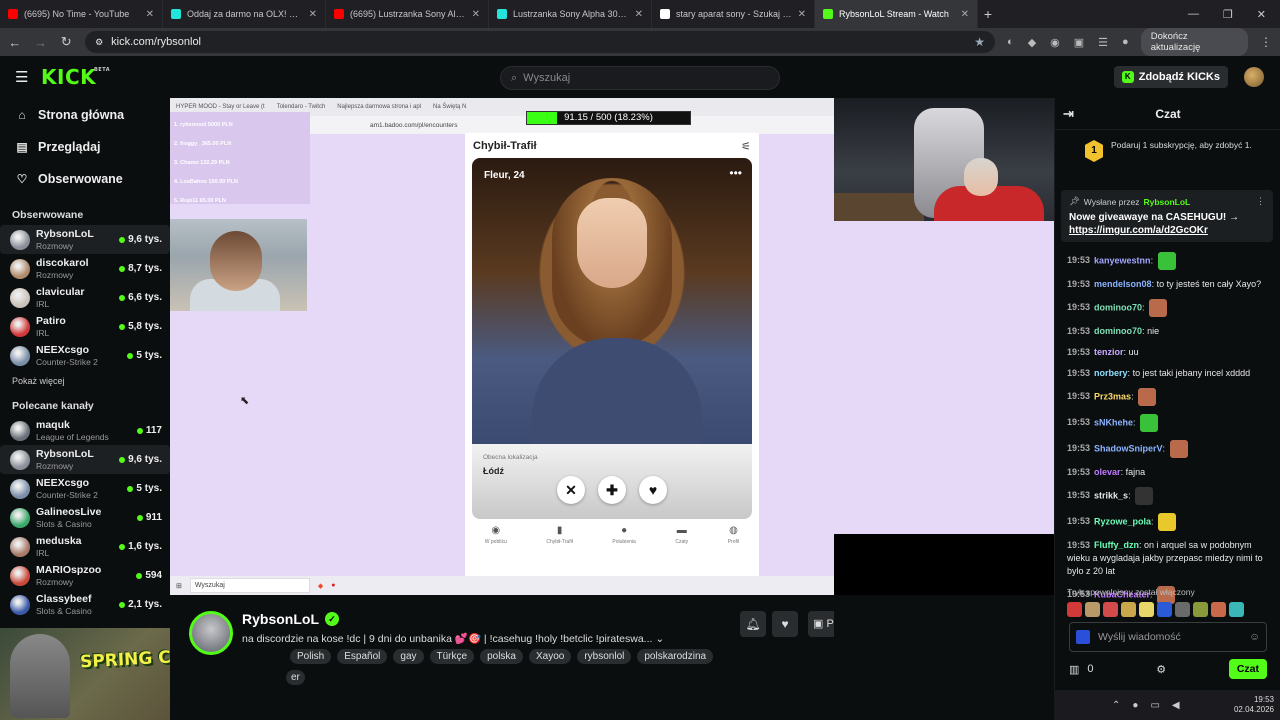  What do you see at coordinates (1068, 114) in the screenshot?
I see `collapse-chat-icon: ⇥` at bounding box center [1068, 114].